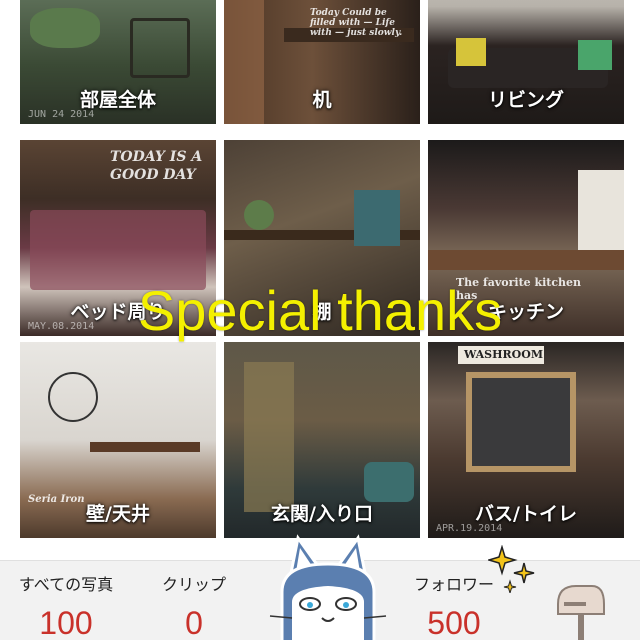  Describe the element at coordinates (118, 62) in the screenshot. I see `tile-room-overall: JUN 24 2014 部屋全体` at that location.